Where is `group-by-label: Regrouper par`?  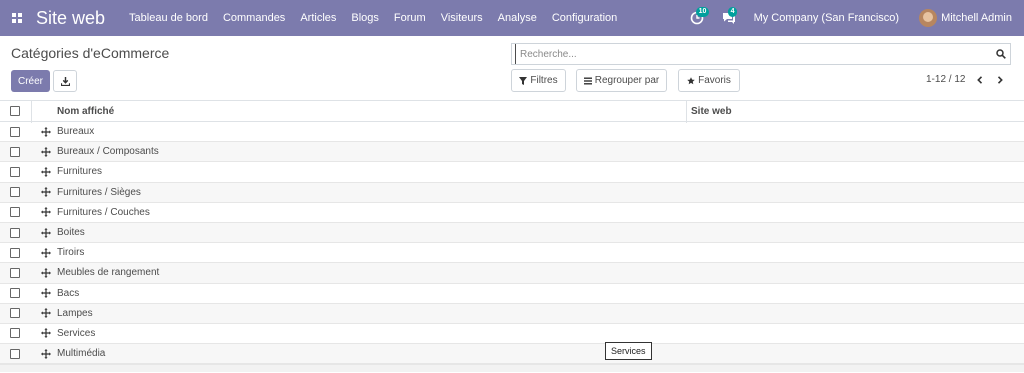
group-by-label: Regrouper par is located at coordinates (627, 80).